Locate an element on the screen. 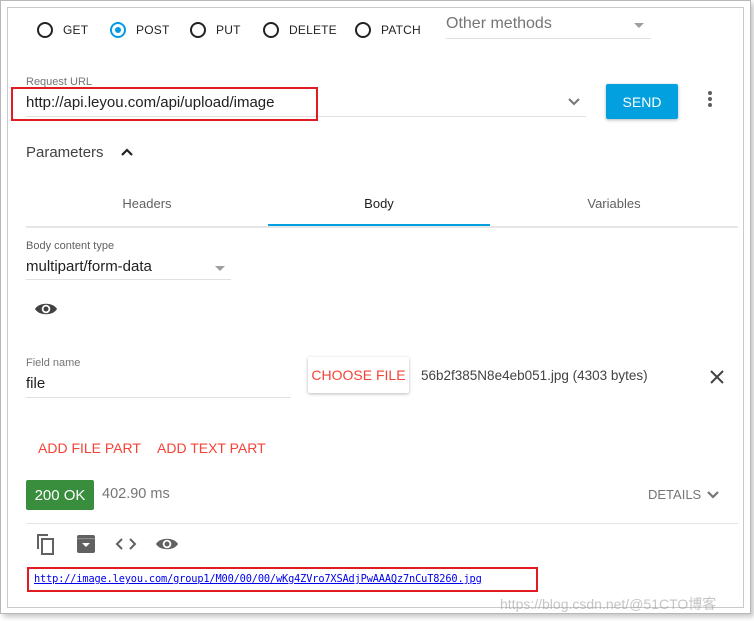 The height and width of the screenshot is (621, 754). method-label: PUT is located at coordinates (228, 30).